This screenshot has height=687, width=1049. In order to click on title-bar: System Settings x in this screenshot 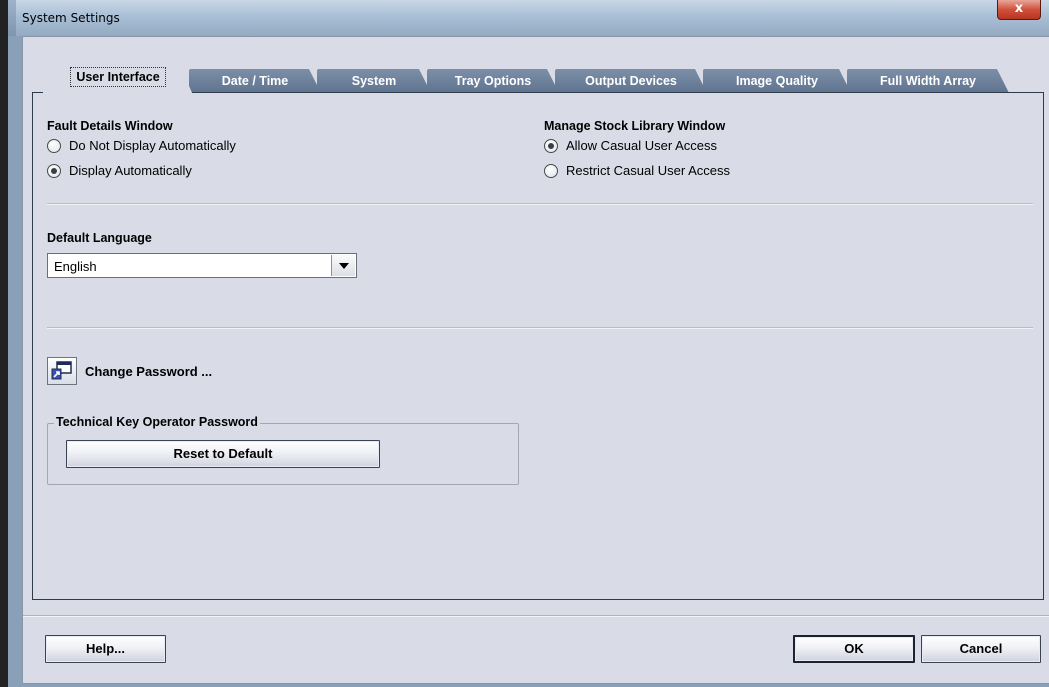, I will do `click(532, 18)`.